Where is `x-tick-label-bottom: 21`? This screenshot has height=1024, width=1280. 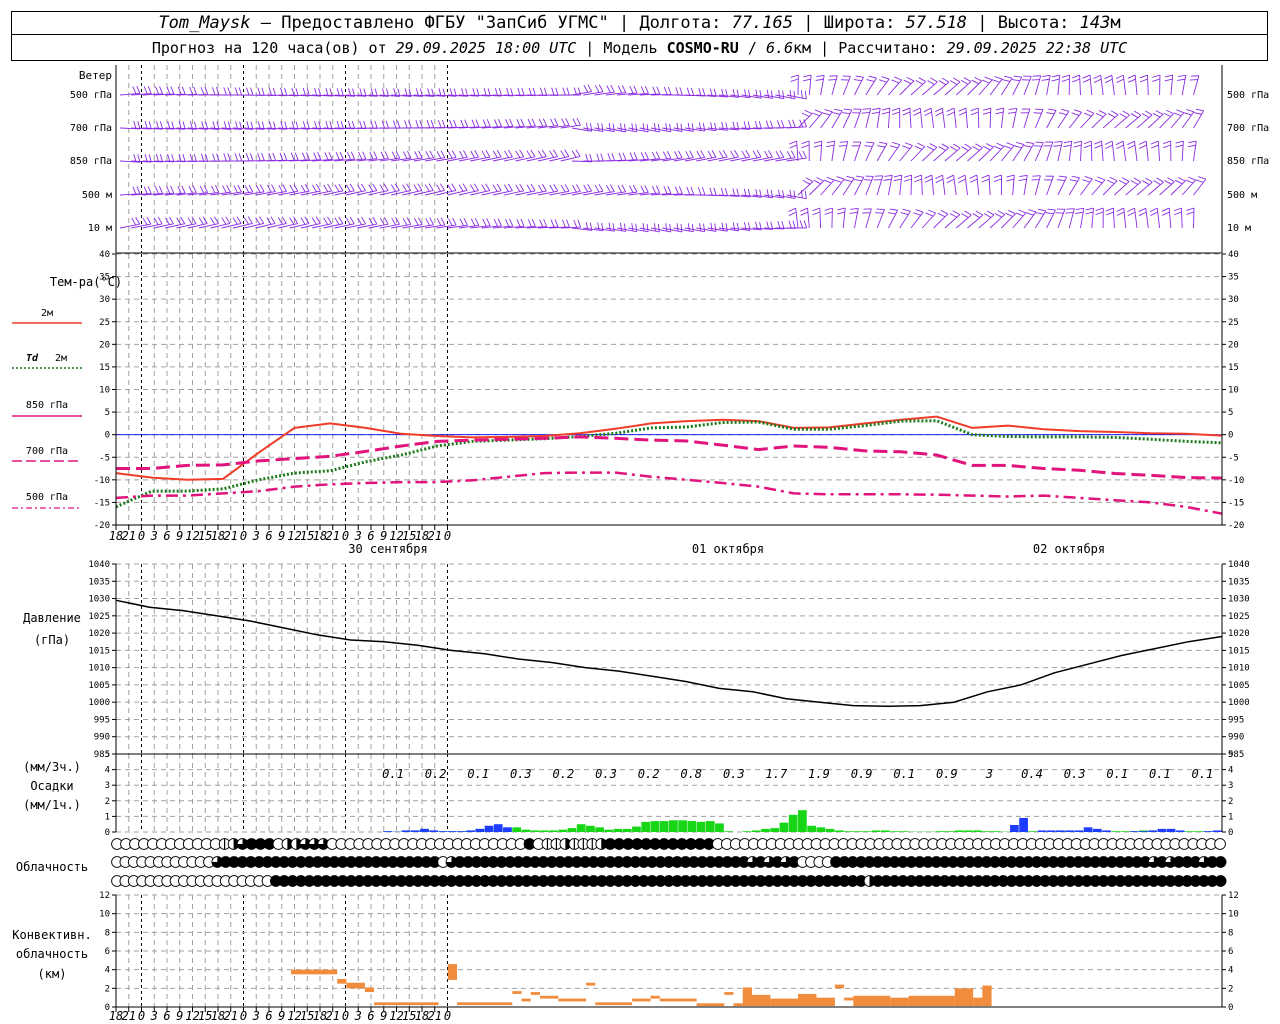
x-tick-label-bottom: 21 is located at coordinates (333, 1016).